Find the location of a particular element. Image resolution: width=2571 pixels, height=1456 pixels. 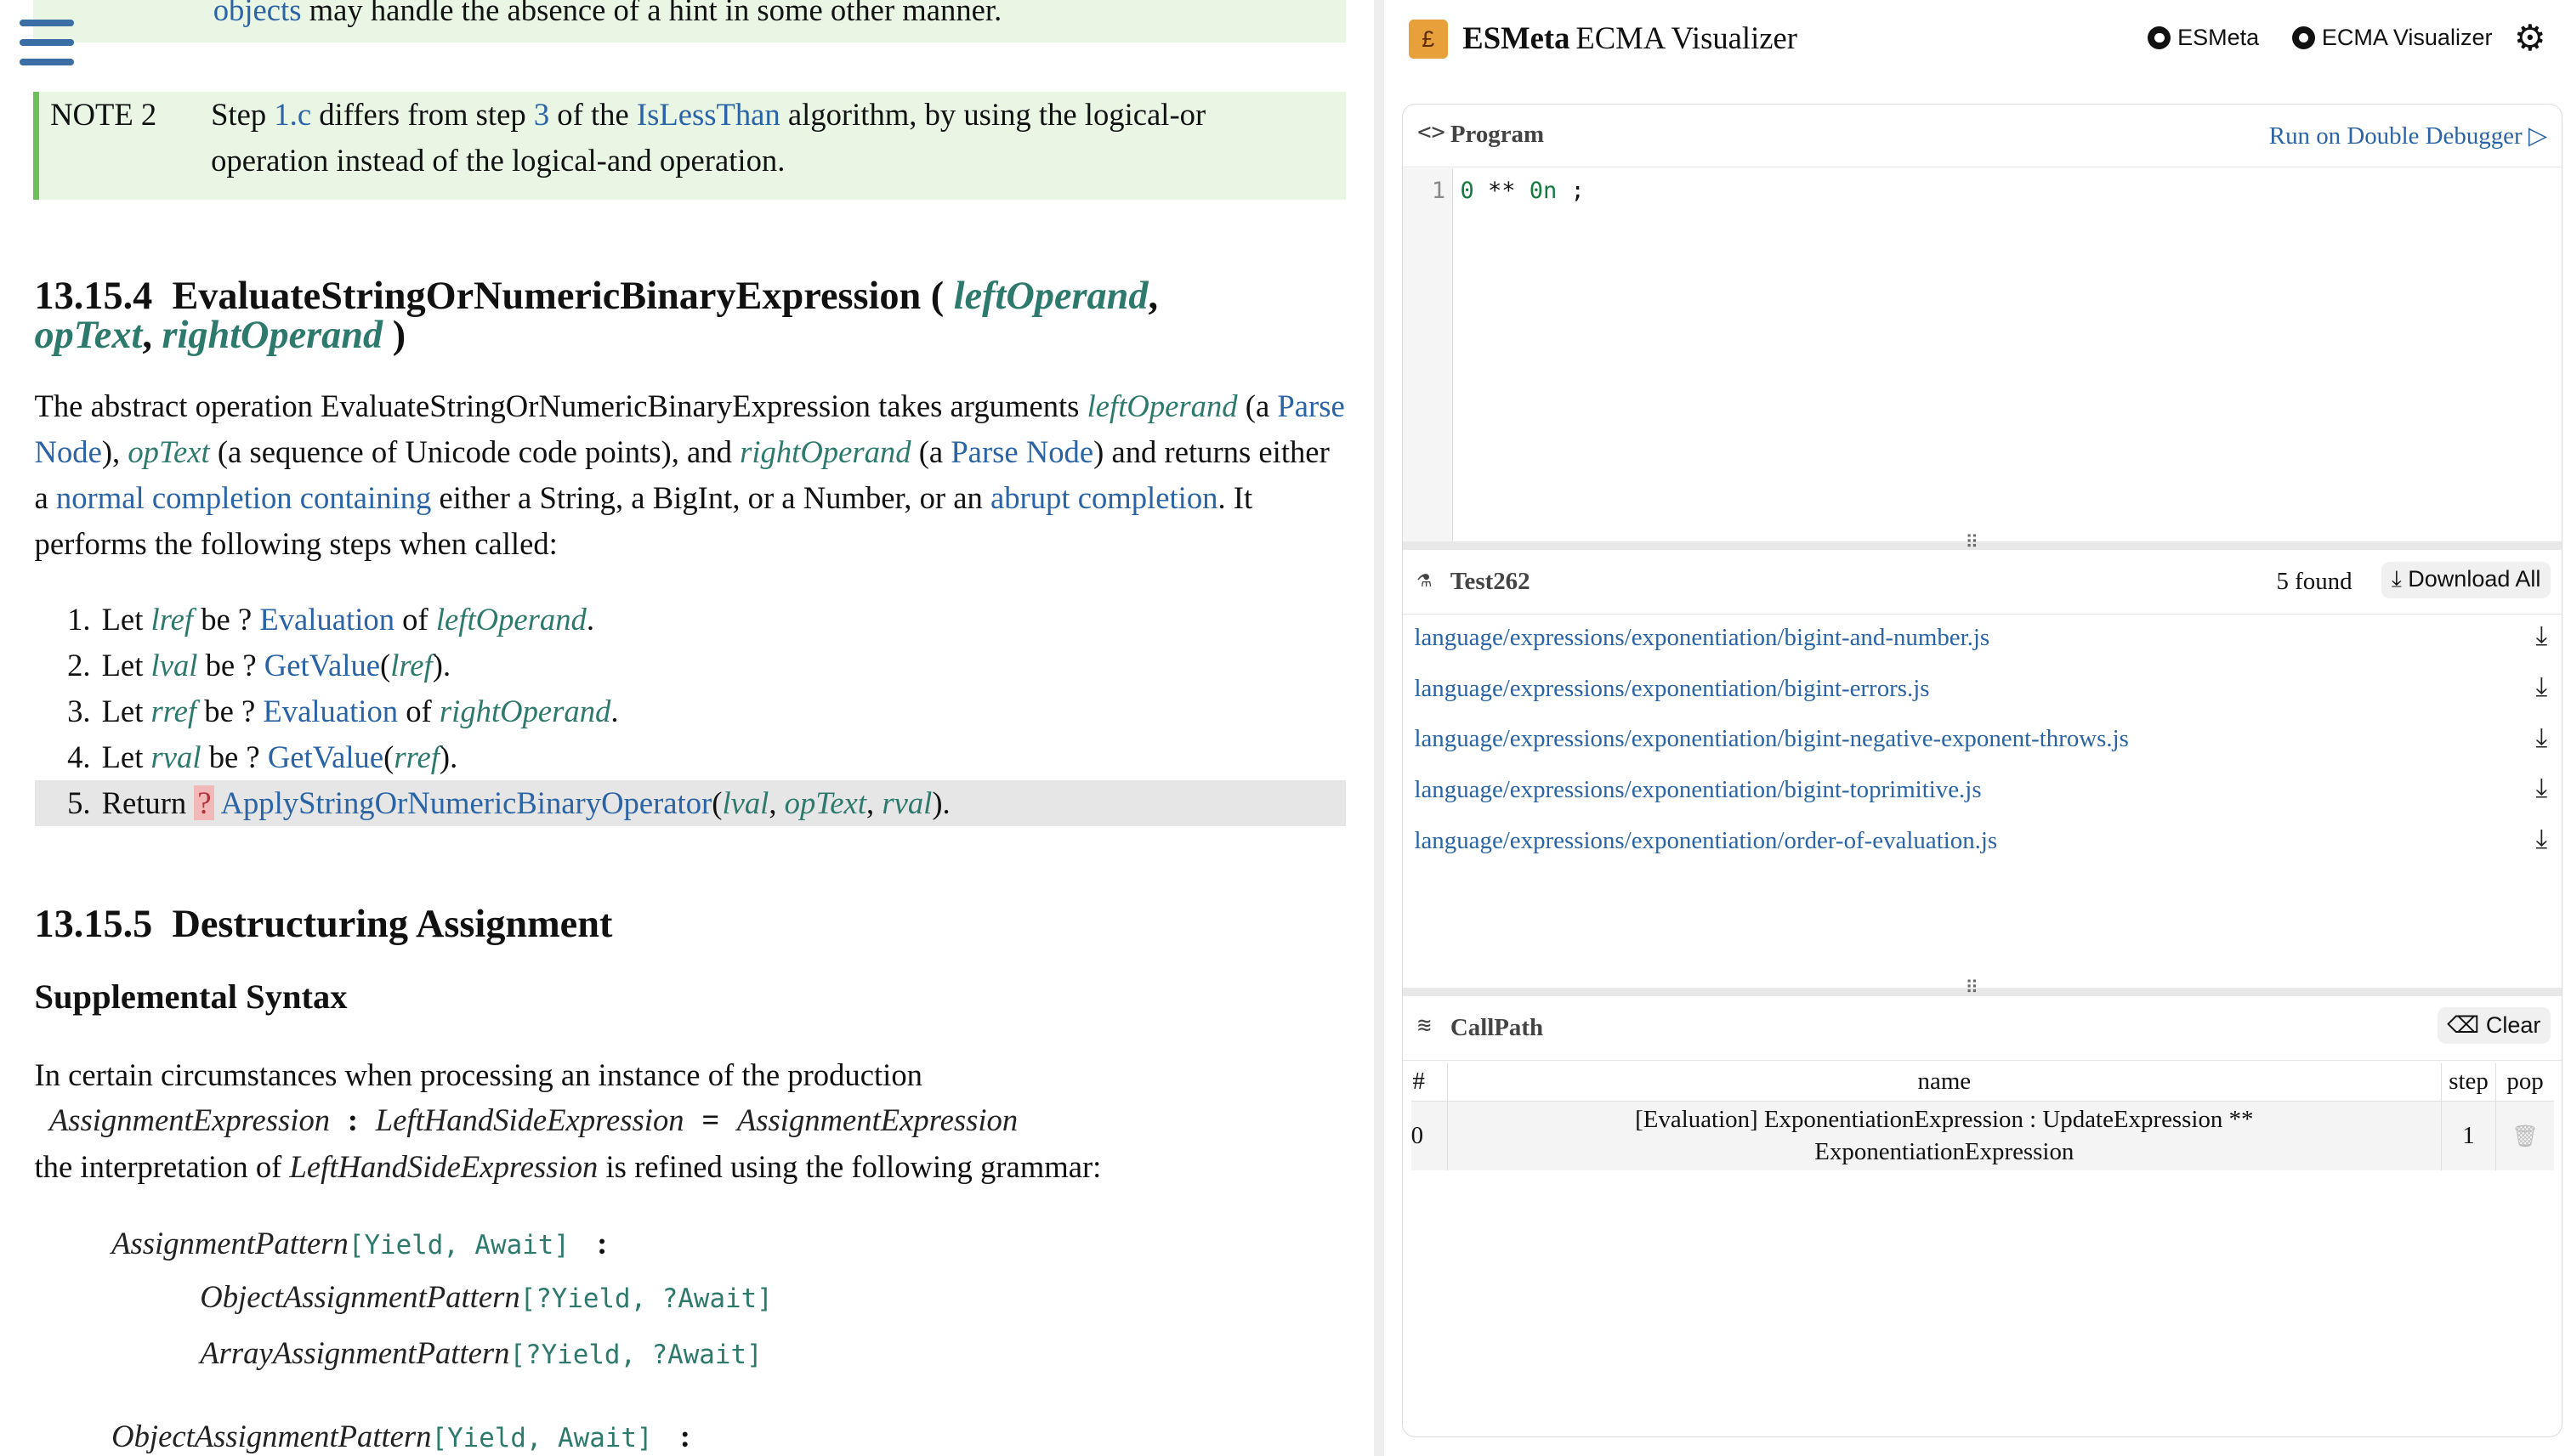

test262-title: Test262 is located at coordinates (1490, 582).